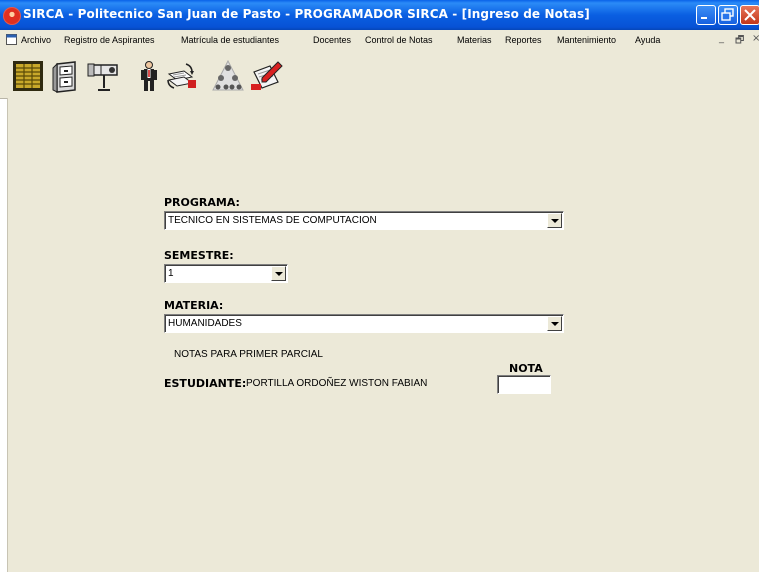 This screenshot has height=572, width=759. What do you see at coordinates (755, 38) in the screenshot?
I see `mdi-close-button: ×` at bounding box center [755, 38].